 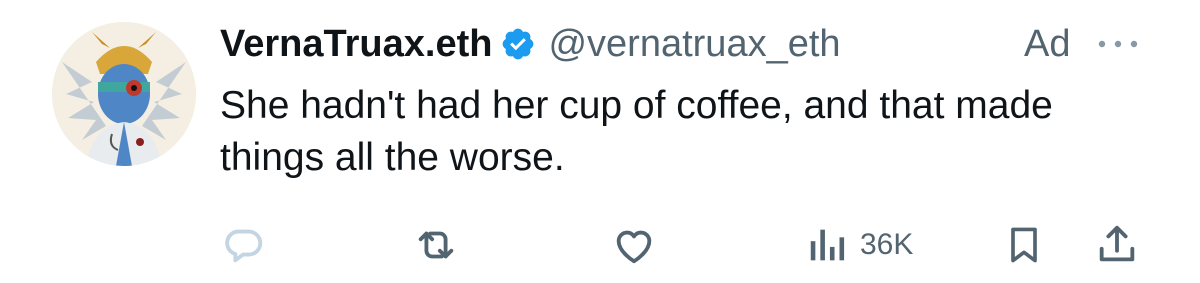 What do you see at coordinates (887, 244) in the screenshot?
I see `views-count: 36K` at bounding box center [887, 244].